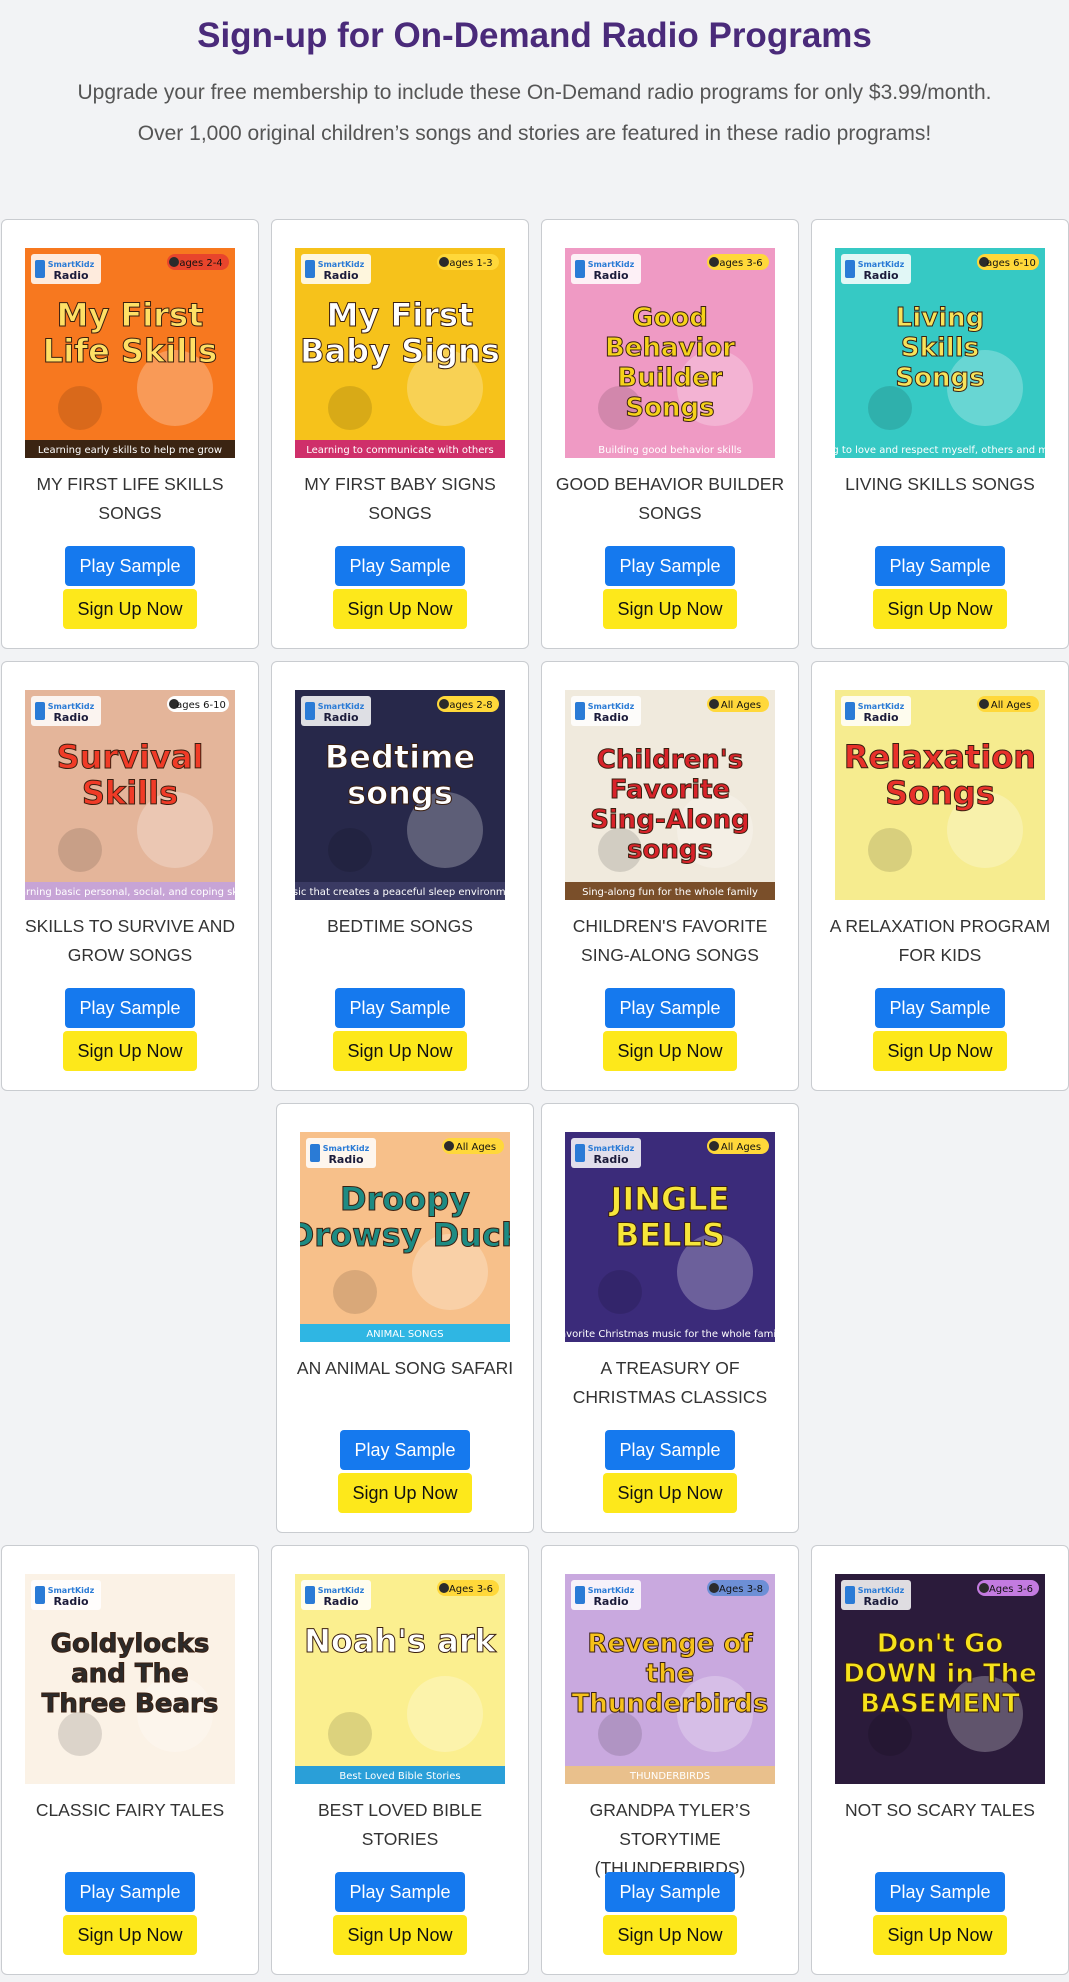 The image size is (1069, 1982). What do you see at coordinates (940, 348) in the screenshot?
I see `svg-text: Skills` at bounding box center [940, 348].